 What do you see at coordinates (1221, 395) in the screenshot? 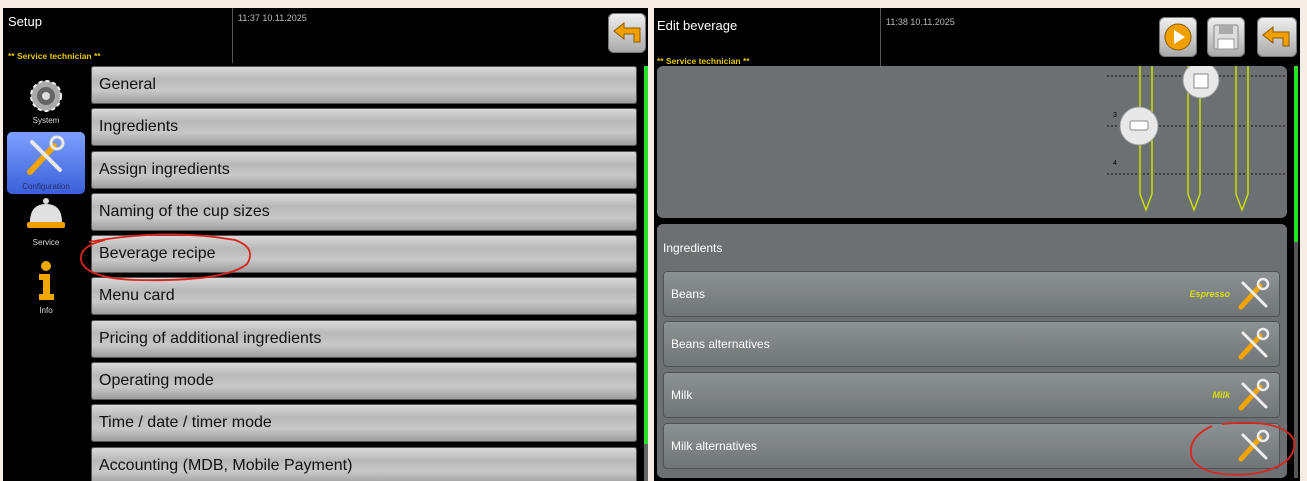
I see `ingredient-tag: Milk` at bounding box center [1221, 395].